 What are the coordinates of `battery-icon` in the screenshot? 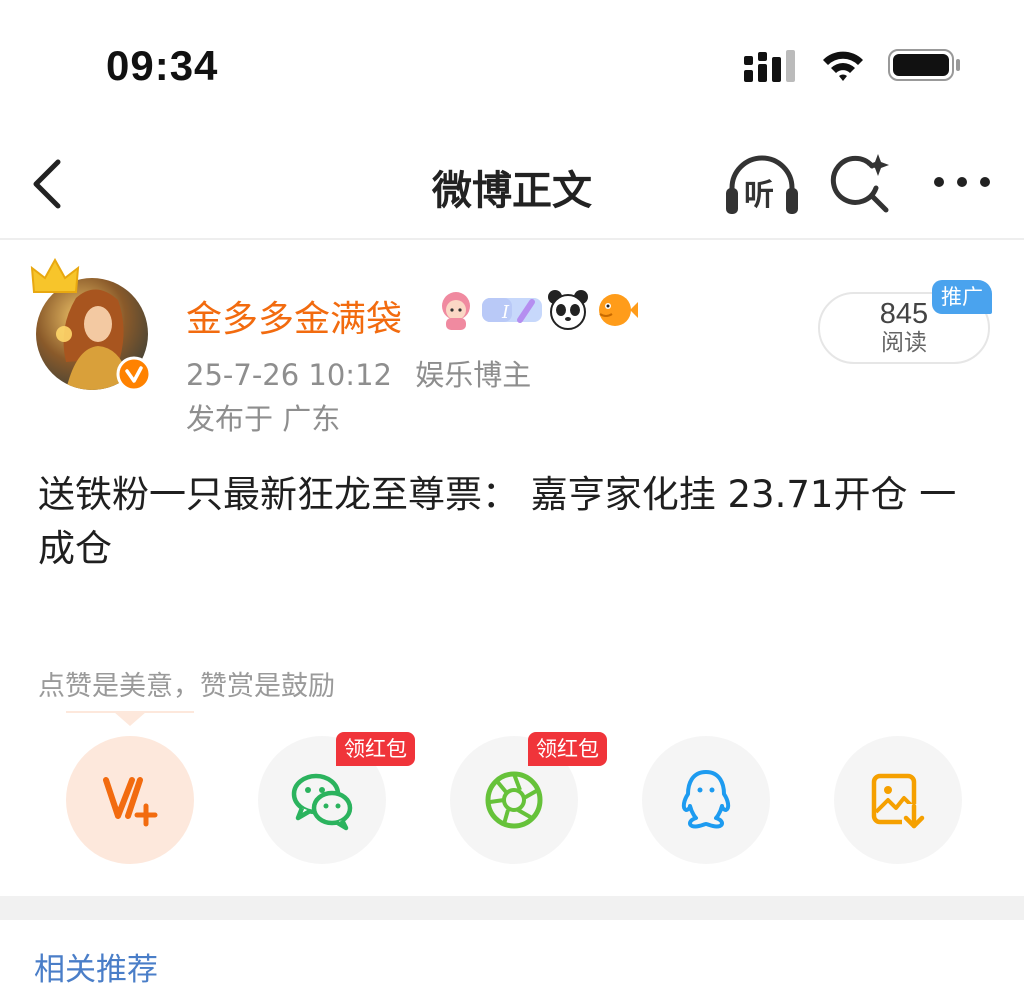 It's located at (924, 65).